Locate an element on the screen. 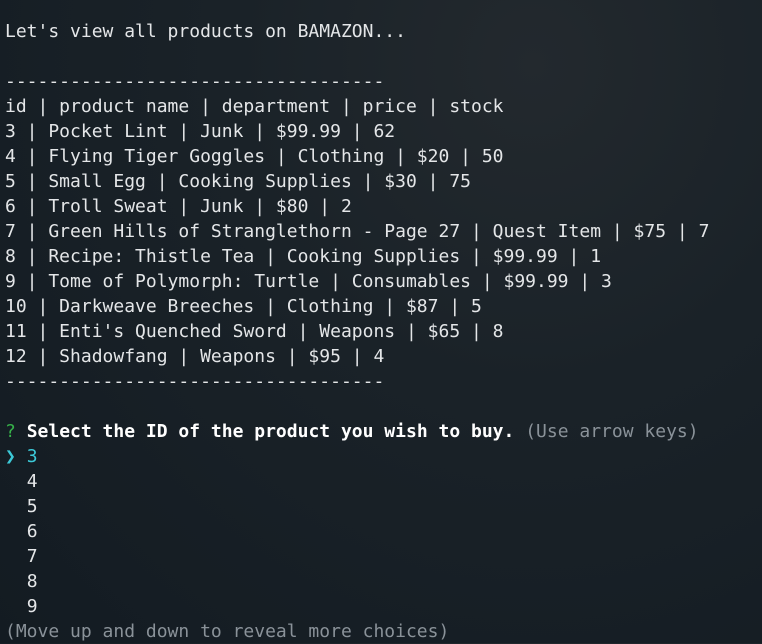 Image resolution: width=762 pixels, height=644 pixels. choice-option: 4 is located at coordinates (381, 481).